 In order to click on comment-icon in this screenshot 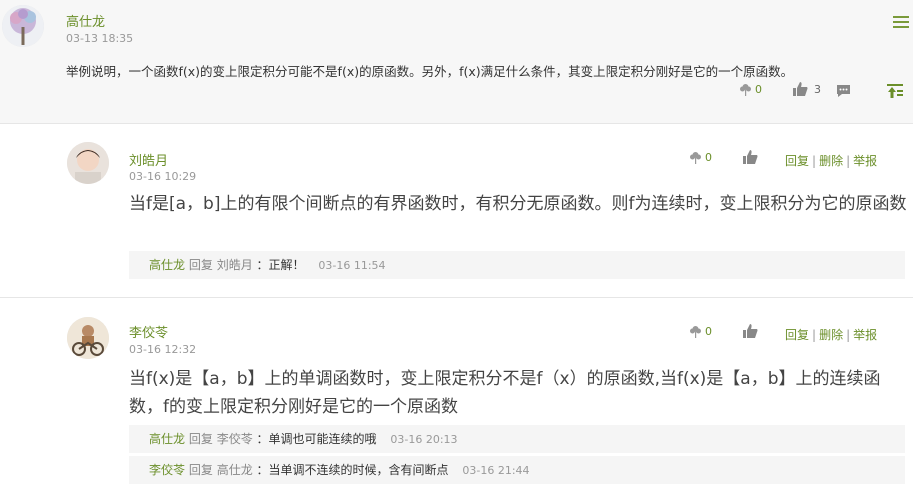, I will do `click(843, 91)`.